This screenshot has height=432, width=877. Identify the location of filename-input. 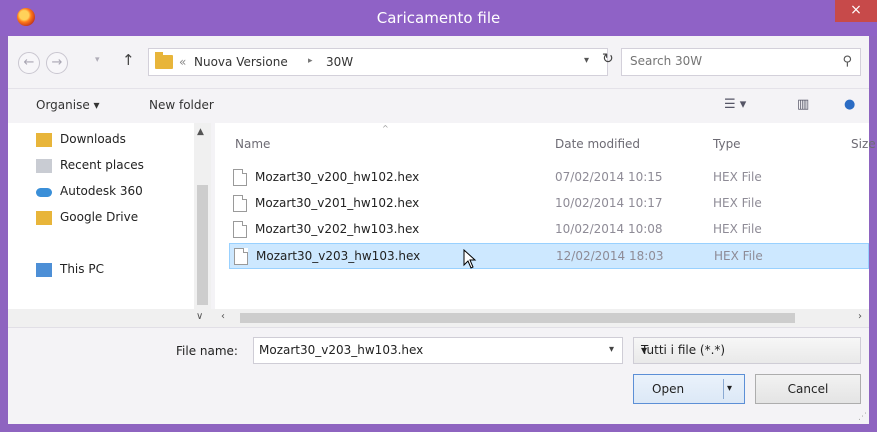
(424, 350).